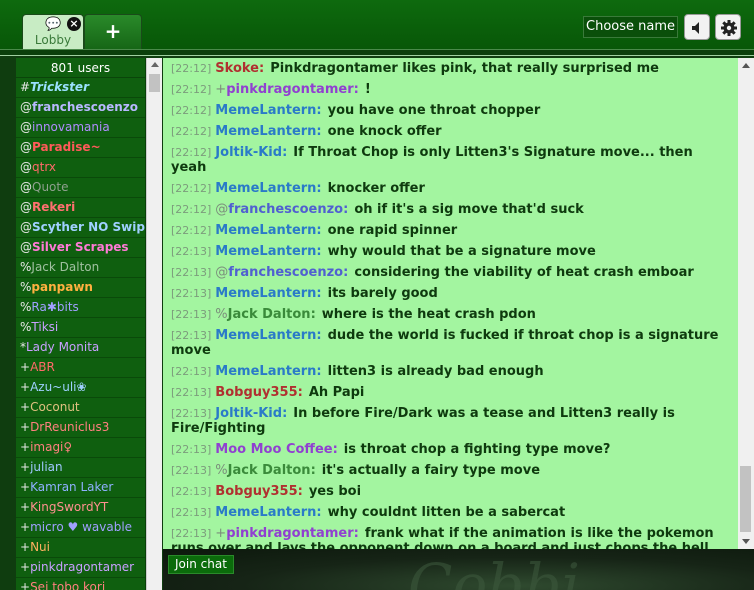  I want to click on chat-message: [22:12] MemeLantern: one rapid spinner, so click(450, 230).